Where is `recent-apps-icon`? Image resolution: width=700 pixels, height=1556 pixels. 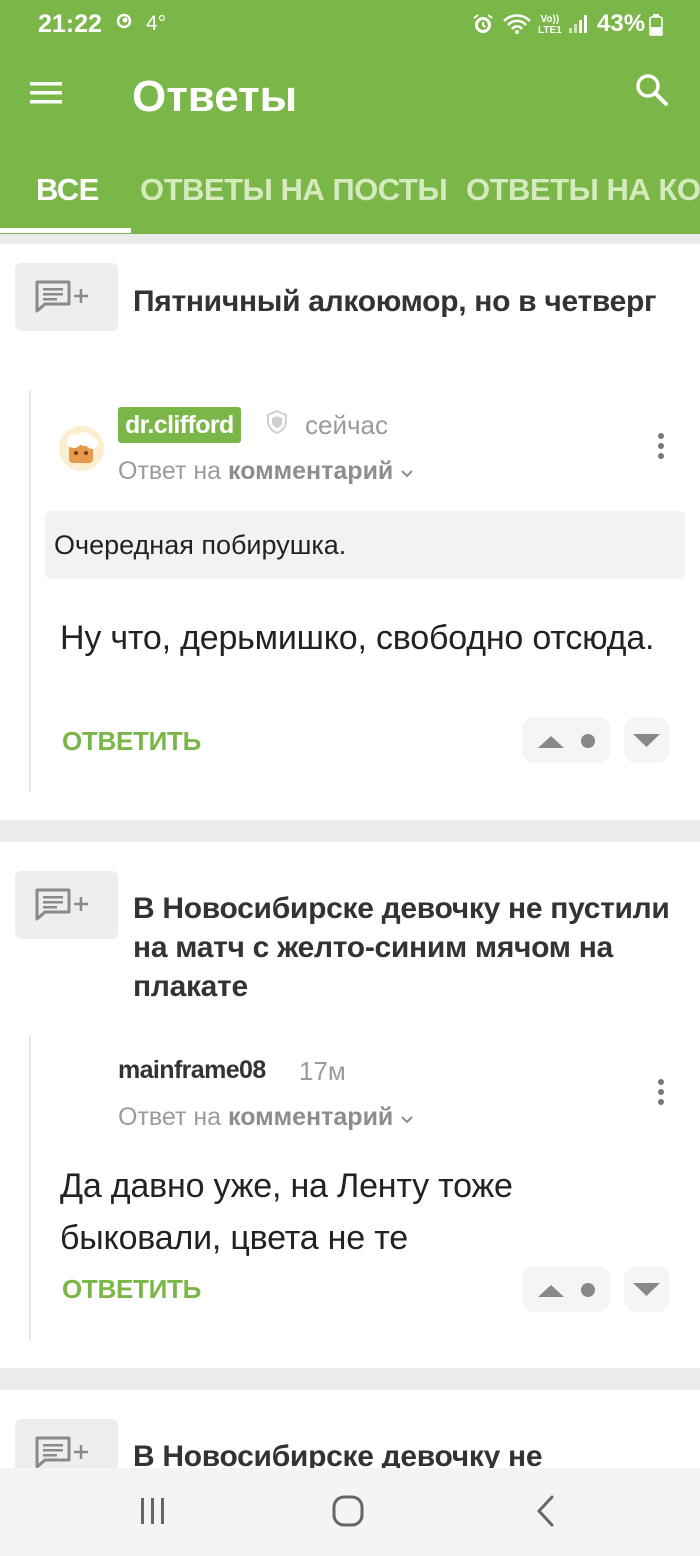 recent-apps-icon is located at coordinates (153, 1513).